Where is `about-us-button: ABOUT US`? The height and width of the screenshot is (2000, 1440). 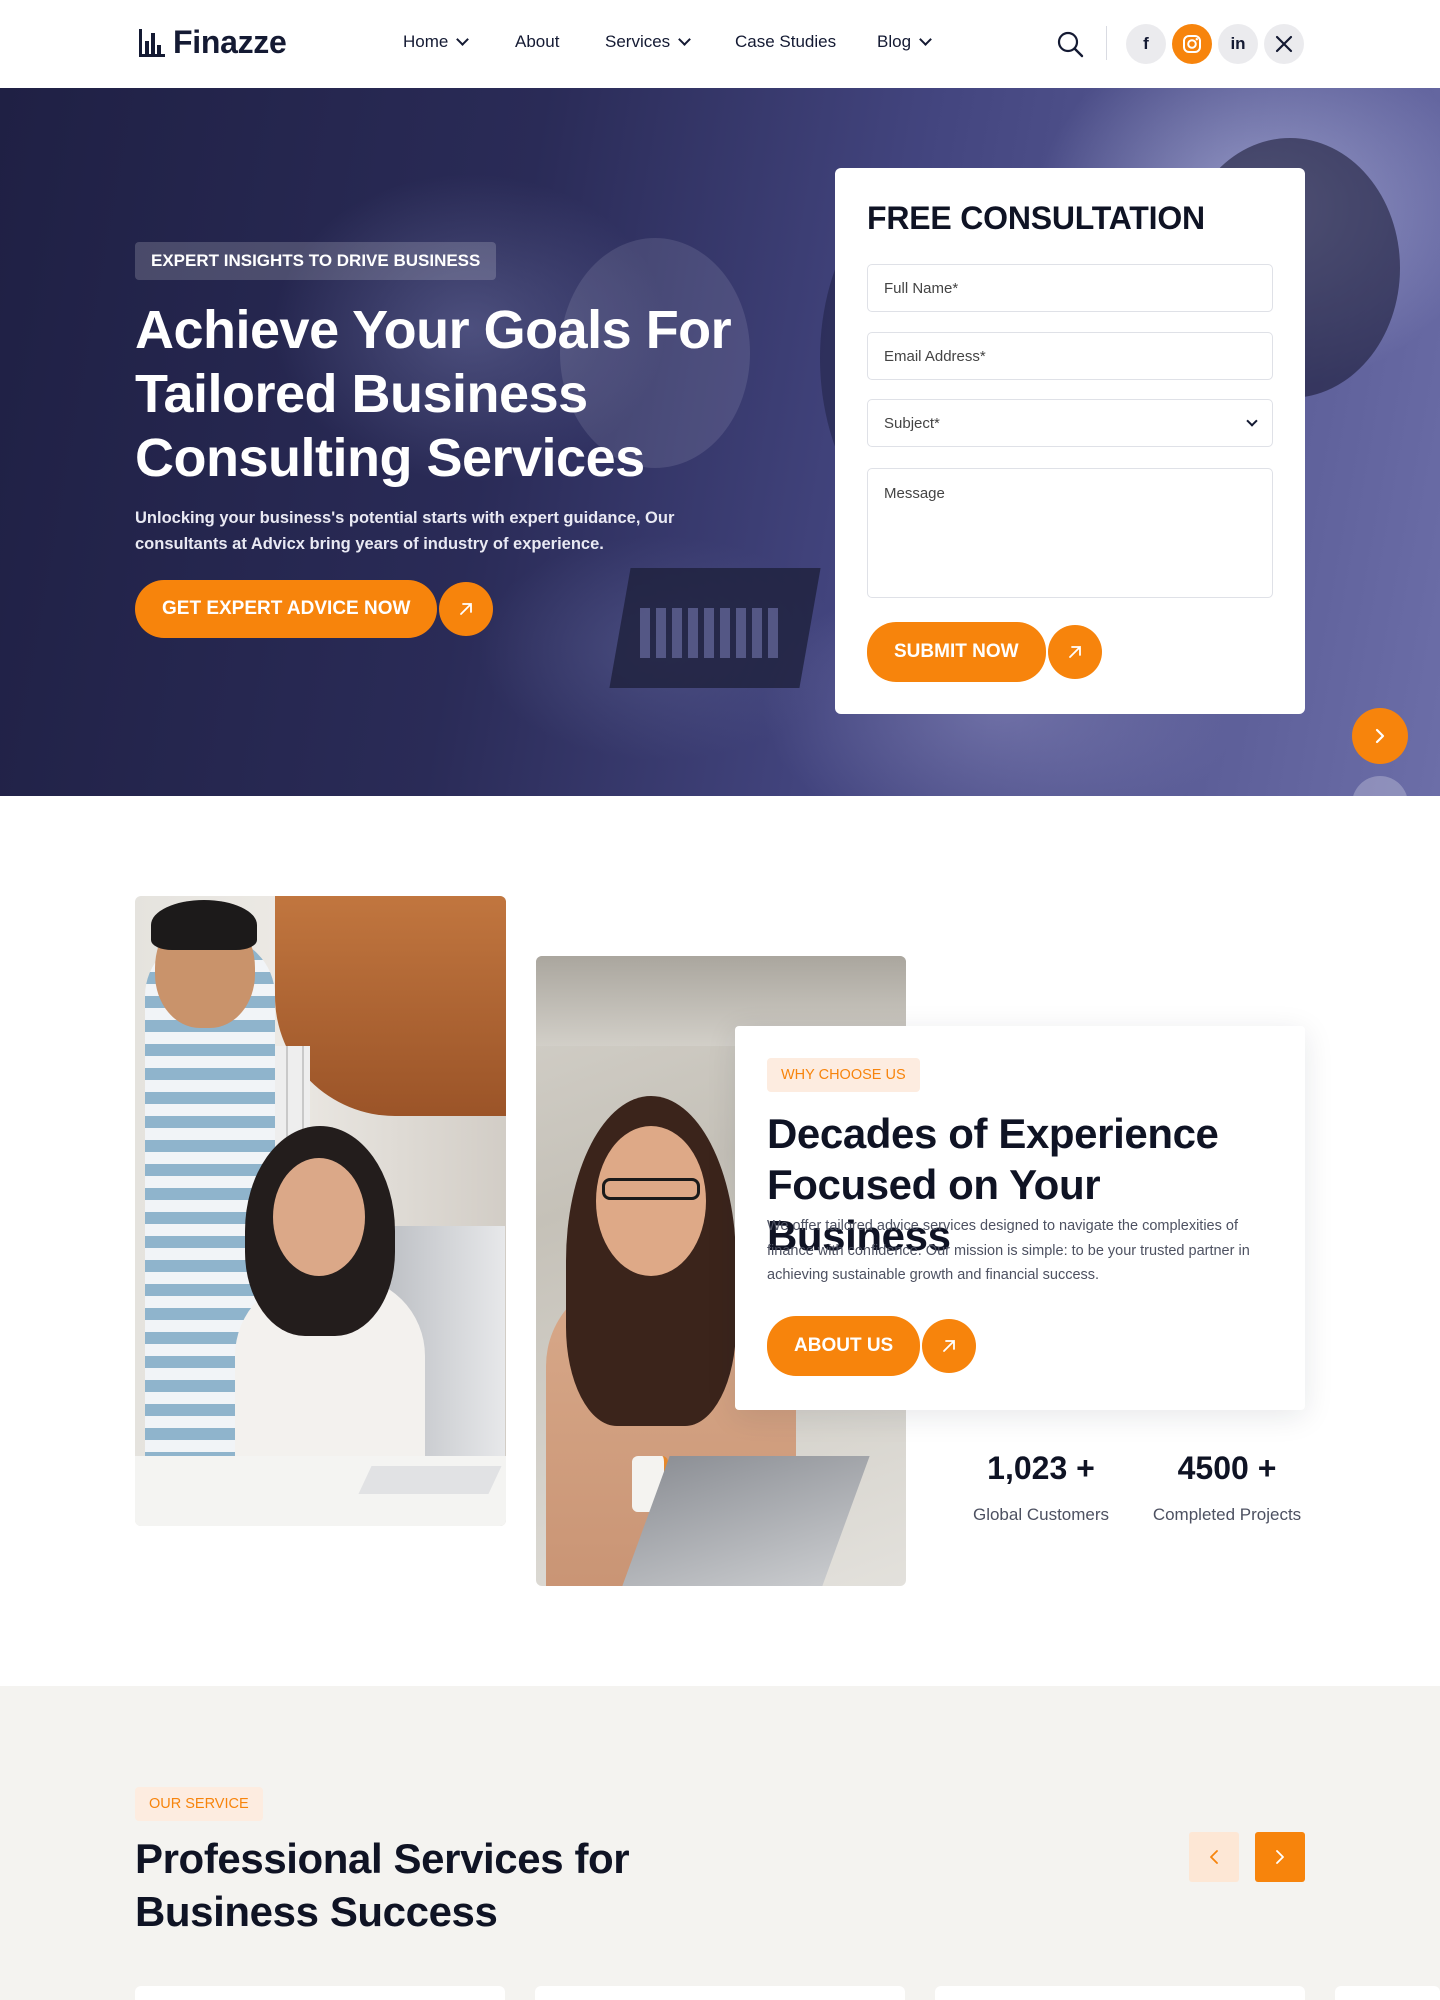
about-us-button: ABOUT US is located at coordinates (872, 1346).